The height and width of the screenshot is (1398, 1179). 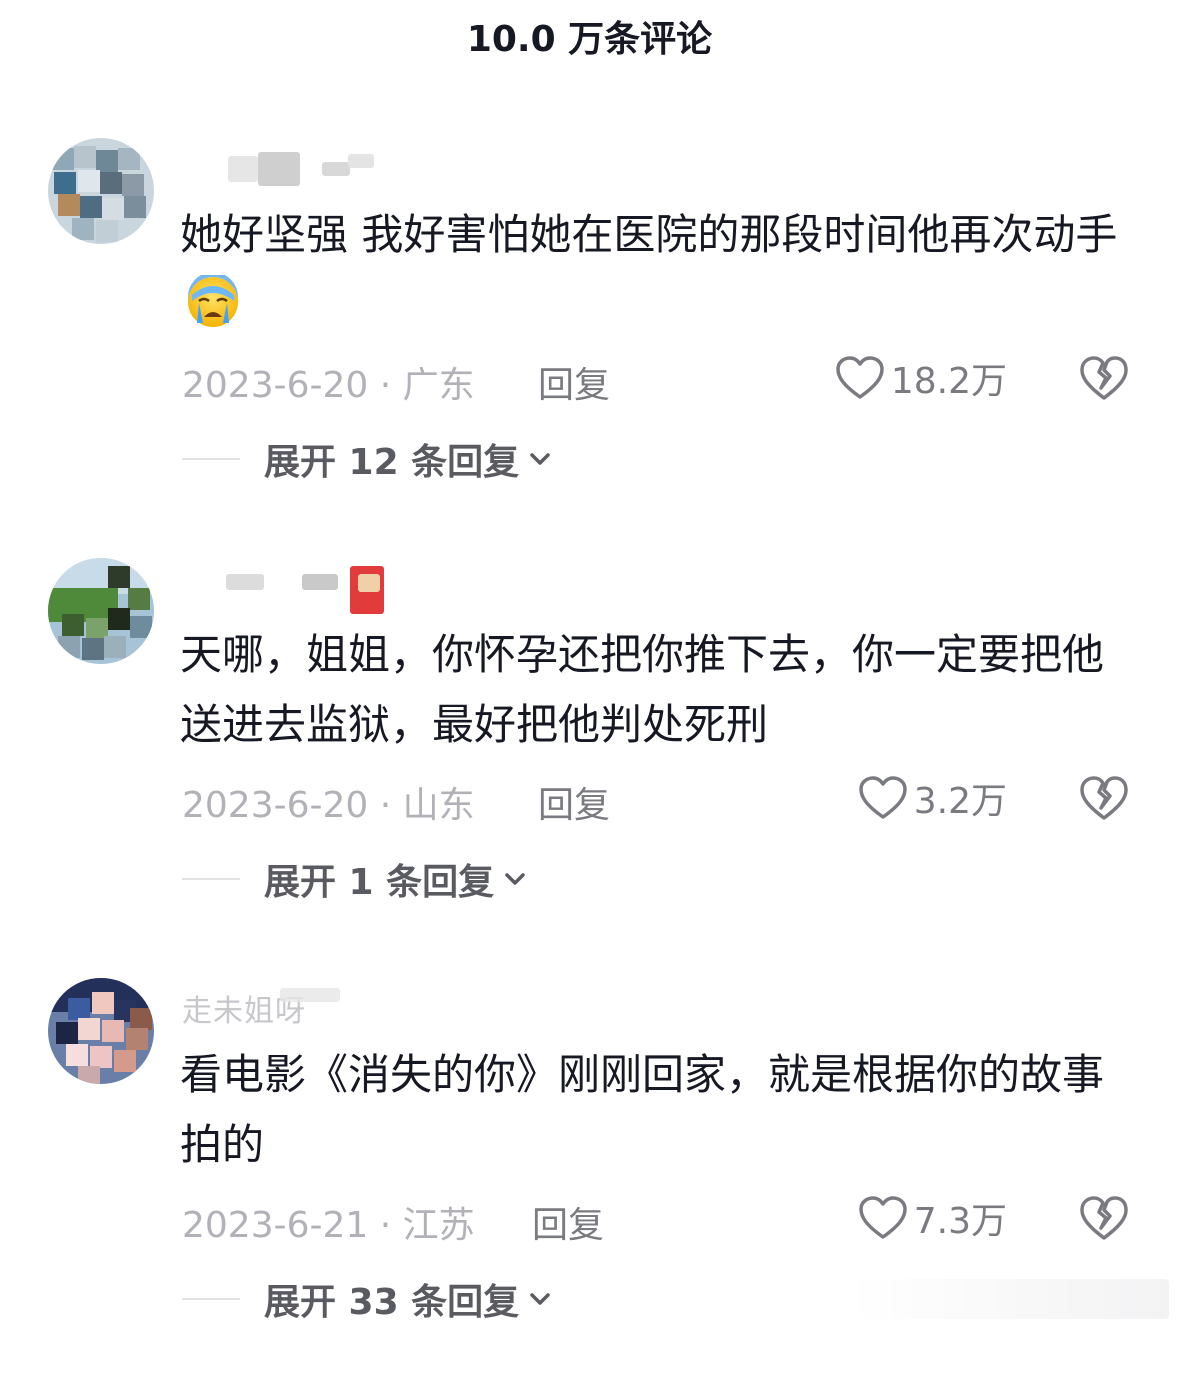 I want to click on crying-face-emoji, so click(x=213, y=301).